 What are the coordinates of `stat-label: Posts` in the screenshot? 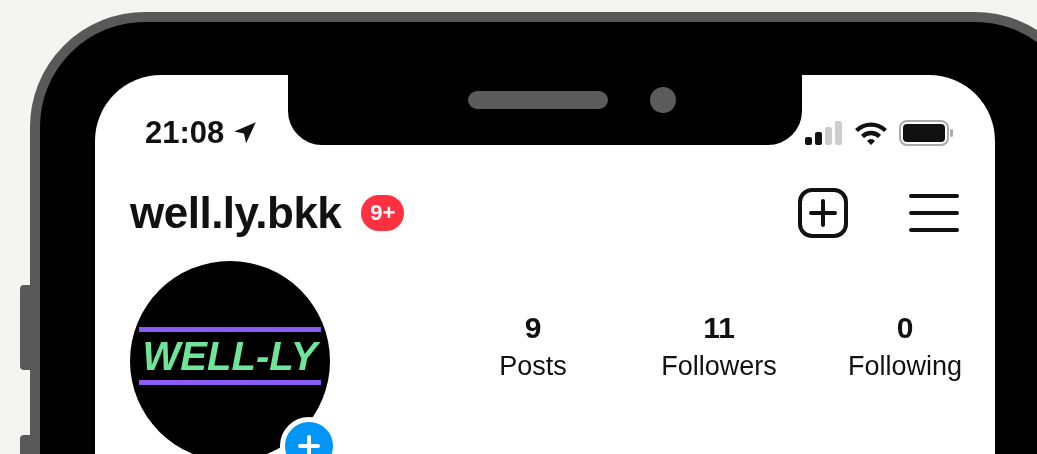 It's located at (533, 366).